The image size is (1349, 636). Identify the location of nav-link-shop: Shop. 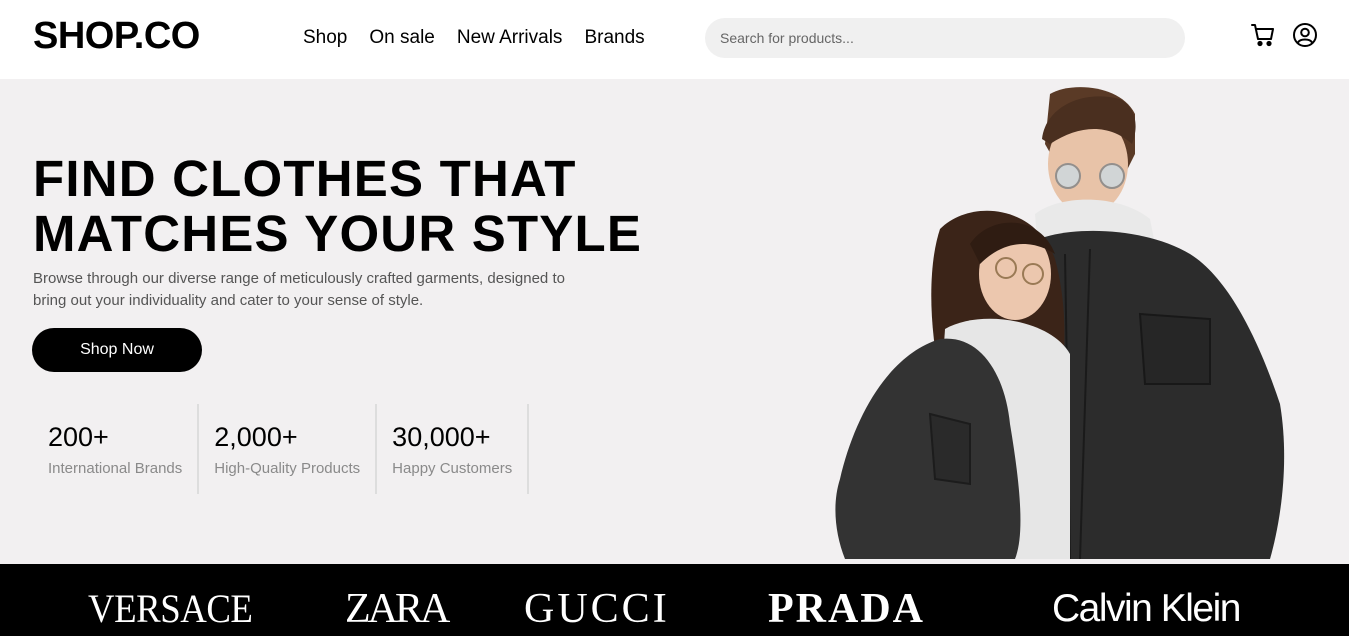
(325, 38).